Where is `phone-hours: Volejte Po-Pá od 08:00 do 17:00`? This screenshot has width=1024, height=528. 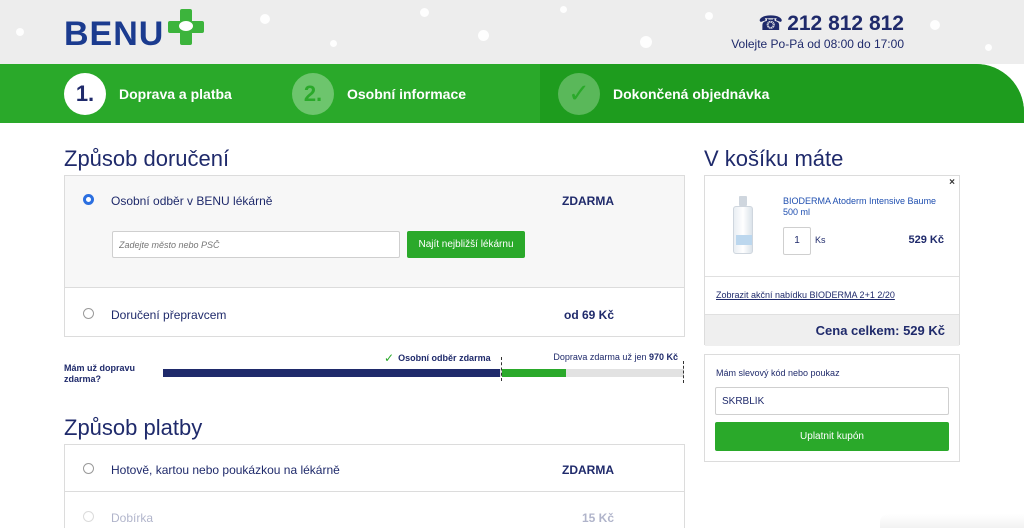
phone-hours: Volejte Po-Pá od 08:00 do 17:00 is located at coordinates (817, 44).